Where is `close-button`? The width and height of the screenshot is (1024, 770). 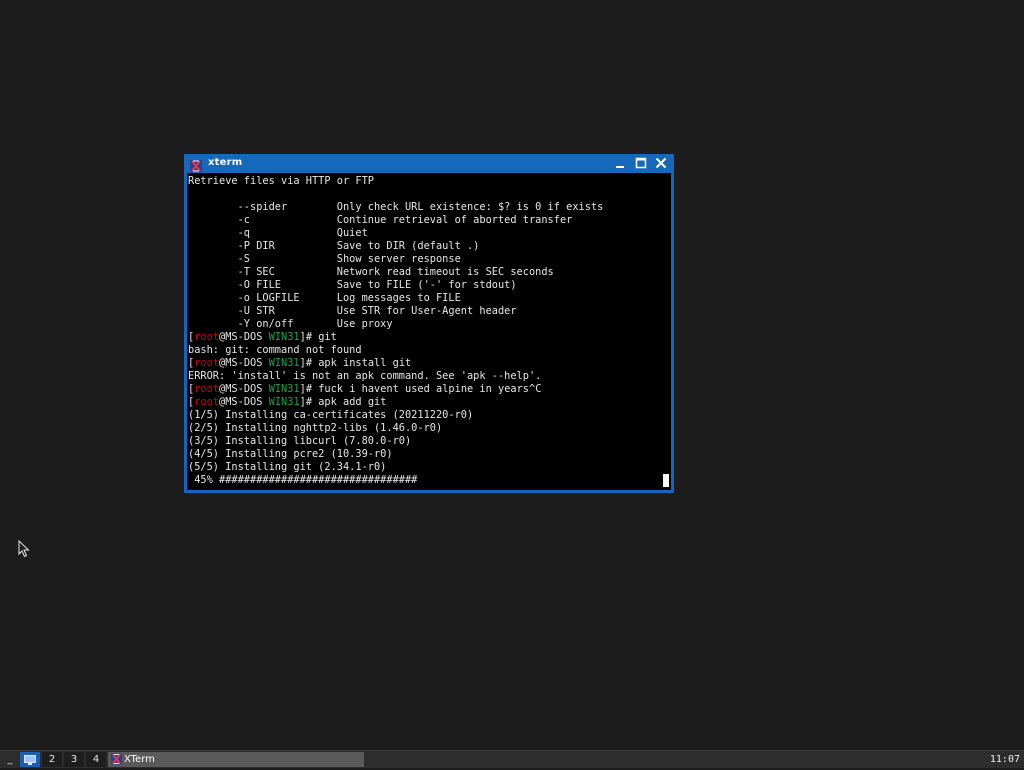
close-button is located at coordinates (661, 163).